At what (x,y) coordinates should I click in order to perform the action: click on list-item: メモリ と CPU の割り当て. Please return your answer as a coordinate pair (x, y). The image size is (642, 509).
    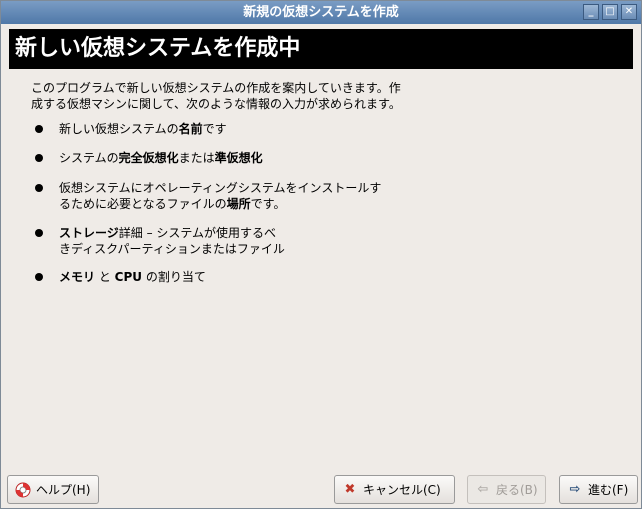
    Looking at the image, I should click on (118, 277).